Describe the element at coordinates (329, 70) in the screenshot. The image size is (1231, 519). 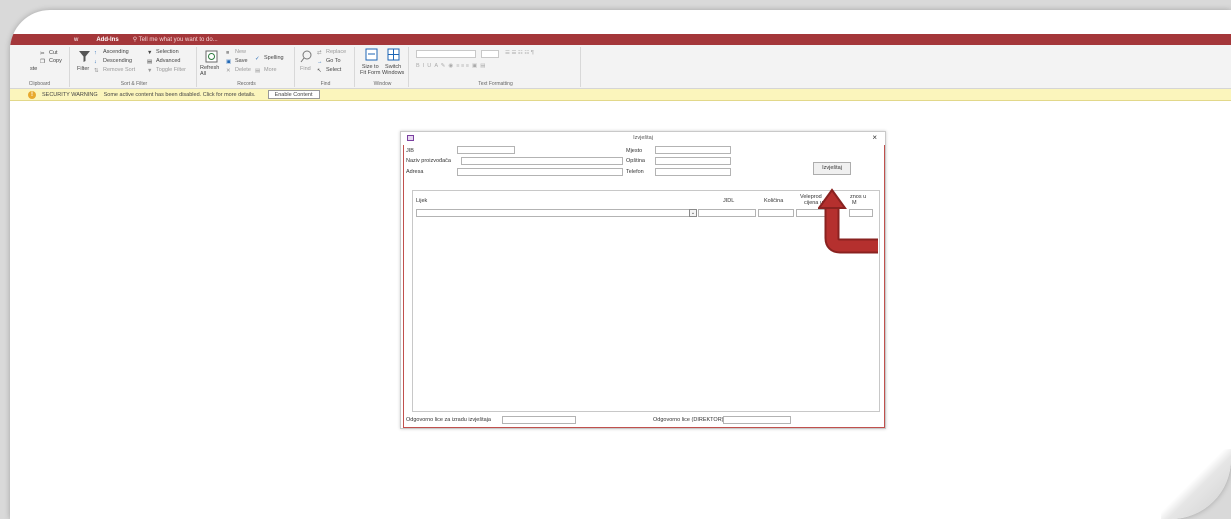
I see `select-button: ↖ Select` at that location.